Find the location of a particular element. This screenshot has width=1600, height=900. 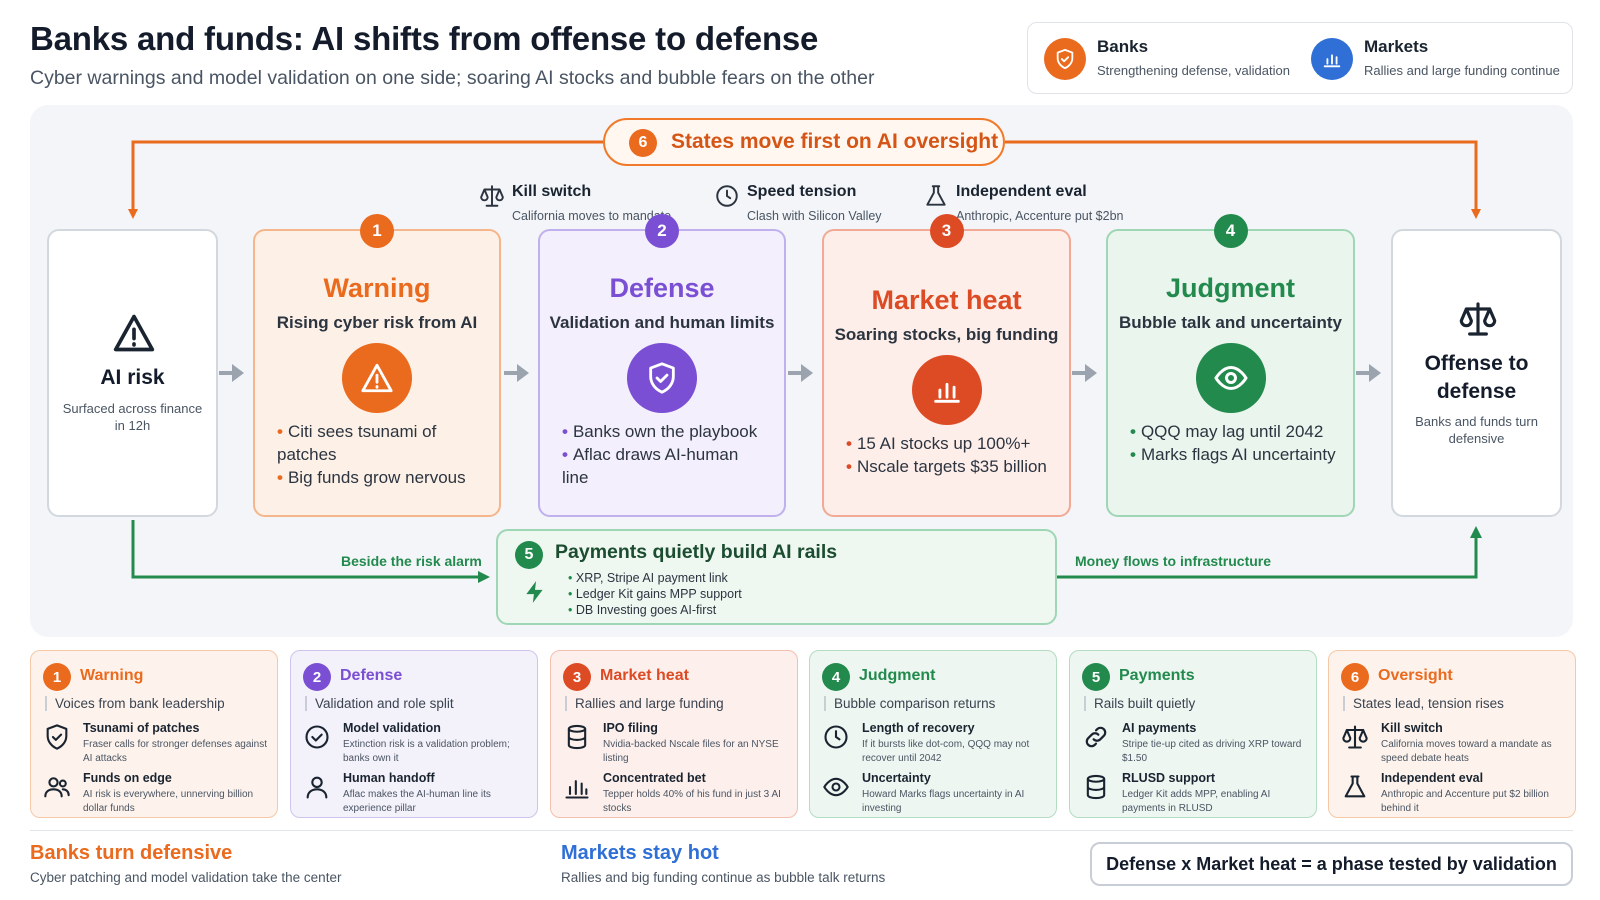

card-item-title: Uncertainty is located at coordinates (896, 778).